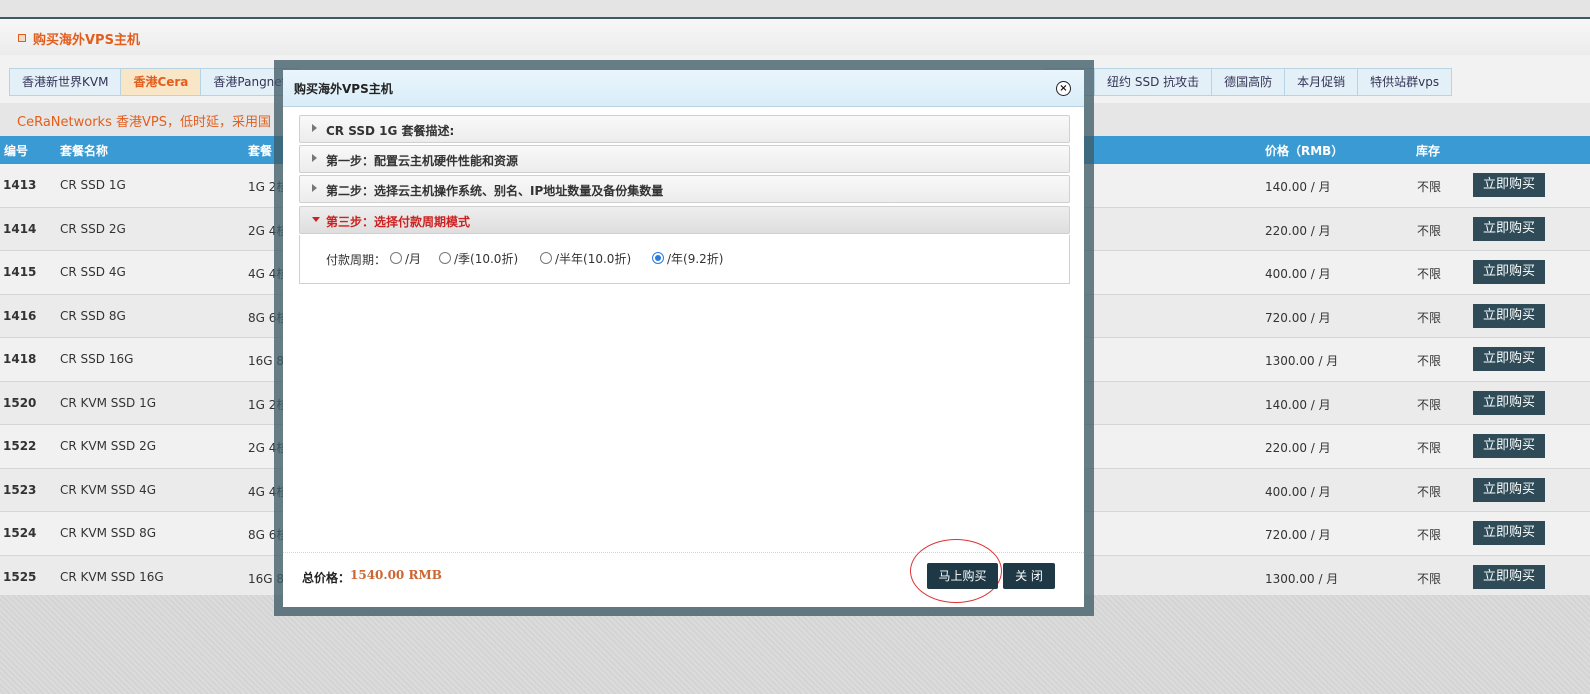 The height and width of the screenshot is (694, 1590). I want to click on buy-now-button: 马上购买, so click(962, 576).